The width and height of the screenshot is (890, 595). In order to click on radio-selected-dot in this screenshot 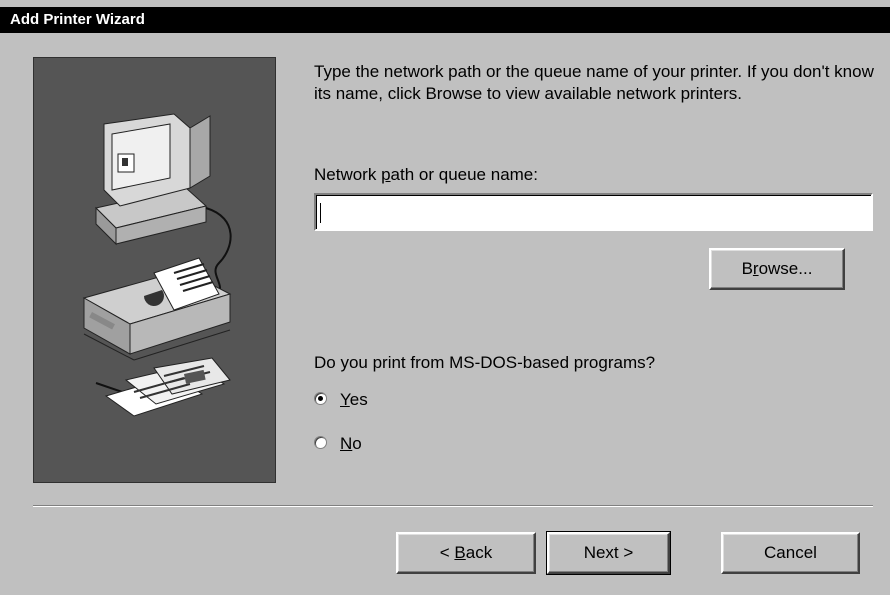, I will do `click(320, 398)`.